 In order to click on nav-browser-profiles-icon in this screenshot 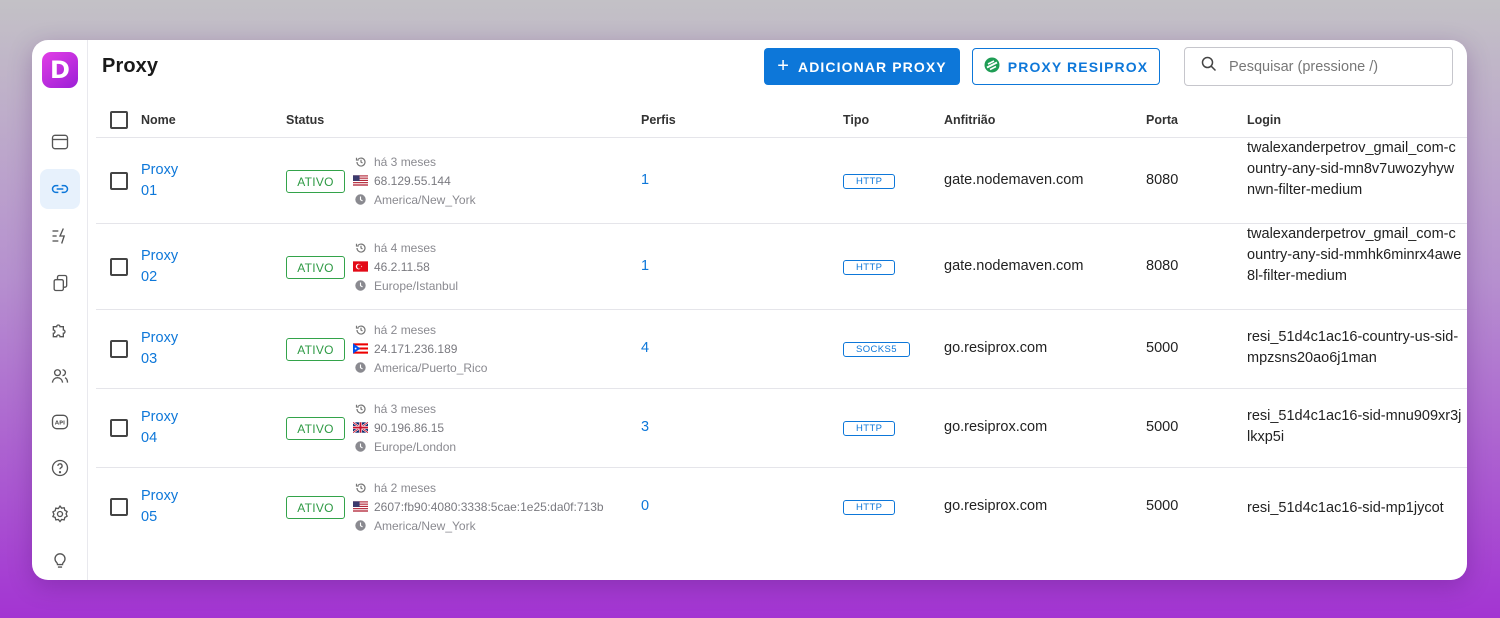, I will do `click(60, 142)`.